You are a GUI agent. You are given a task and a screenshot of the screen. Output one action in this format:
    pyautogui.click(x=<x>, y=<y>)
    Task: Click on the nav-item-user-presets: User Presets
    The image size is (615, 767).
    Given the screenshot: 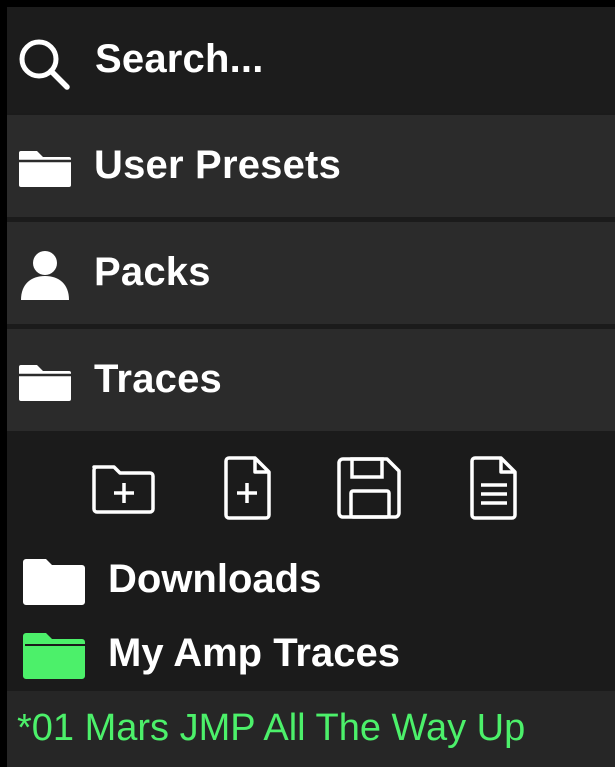 What is the action you would take?
    pyautogui.click(x=311, y=166)
    